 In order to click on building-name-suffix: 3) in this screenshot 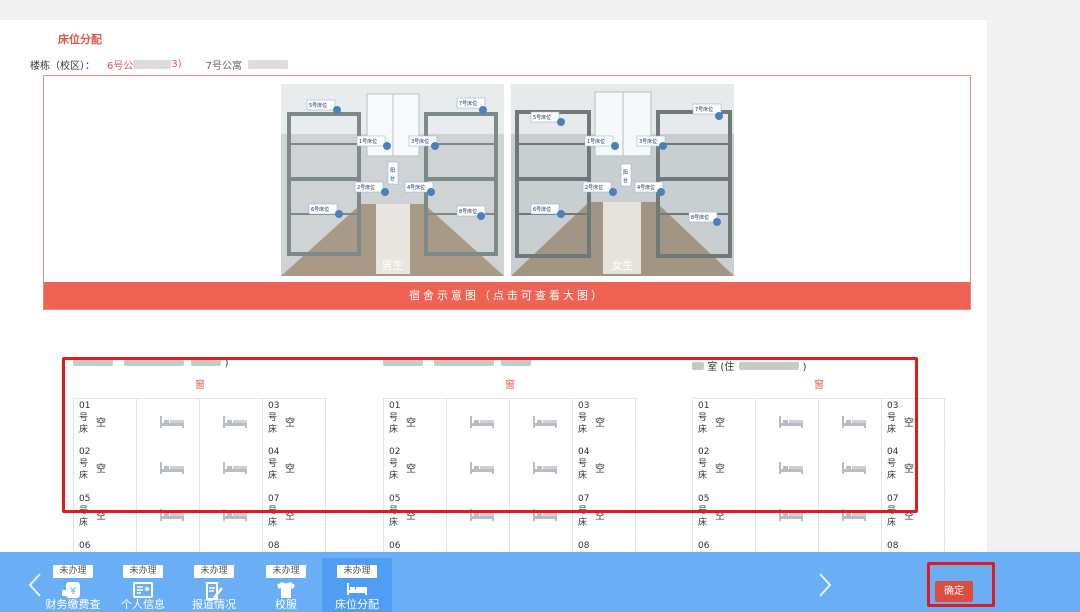, I will do `click(176, 64)`.